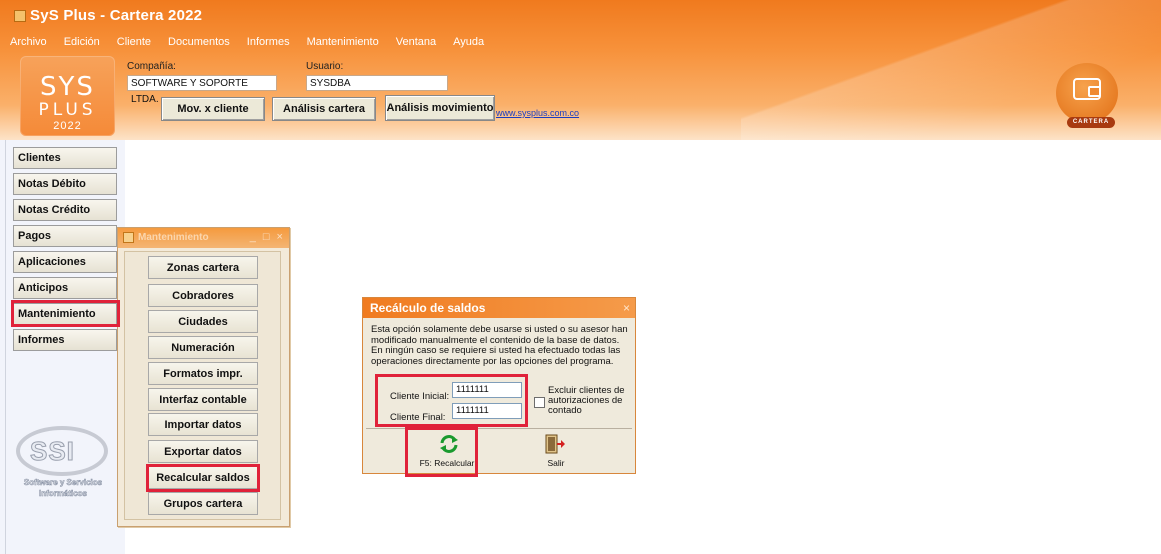  I want to click on window-controls-icon: _ □ ×, so click(267, 237).